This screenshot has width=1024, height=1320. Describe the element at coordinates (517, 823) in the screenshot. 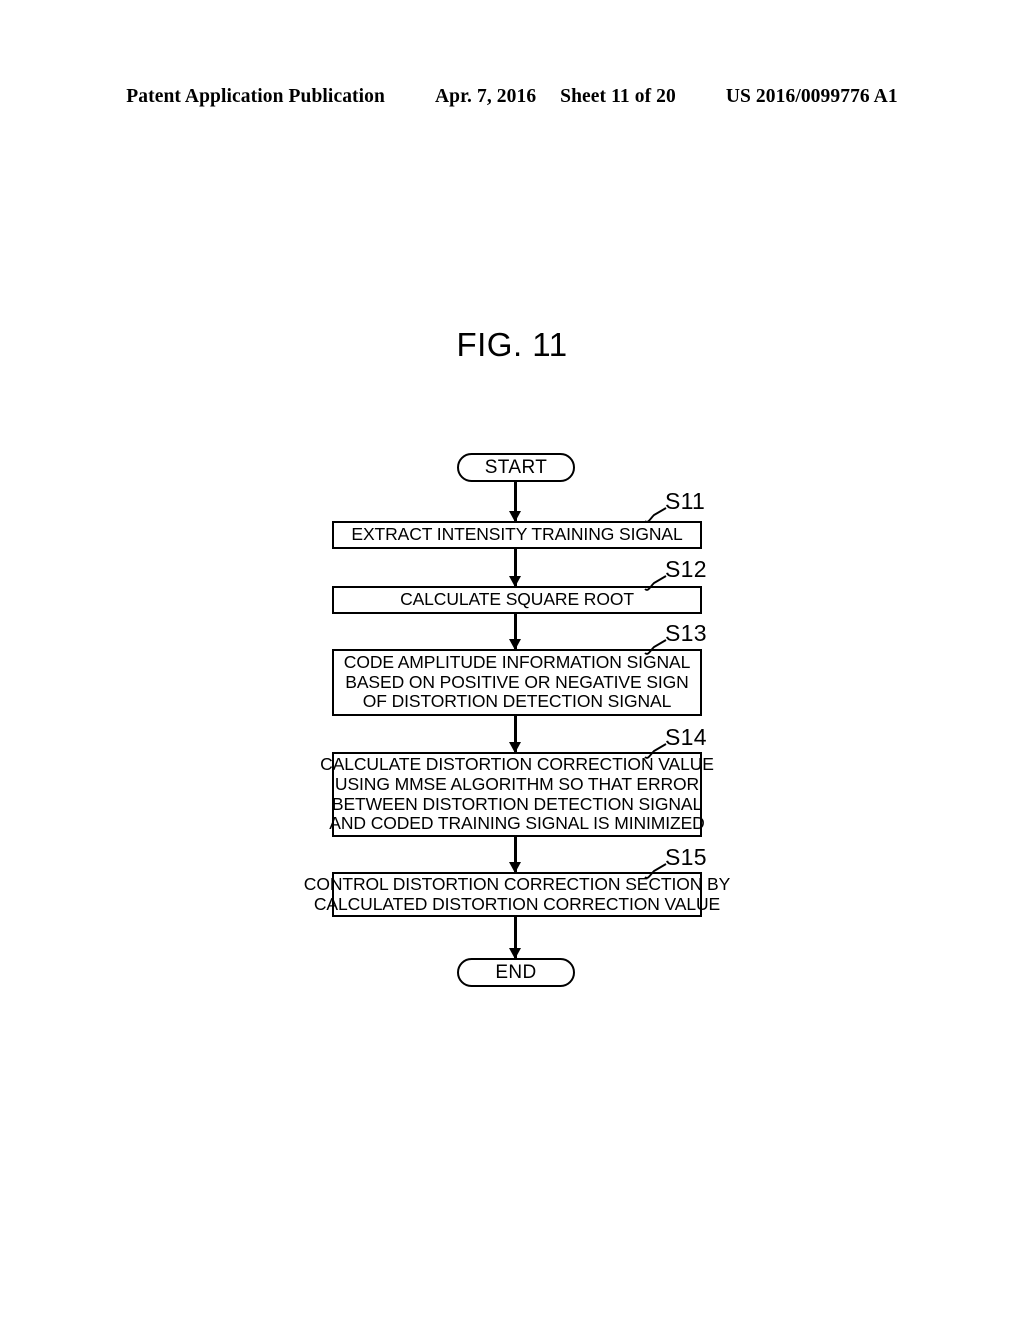

I see `step-s14-line-4: AND CODED TRAINING SIGNAL IS MINIMIZED` at that location.